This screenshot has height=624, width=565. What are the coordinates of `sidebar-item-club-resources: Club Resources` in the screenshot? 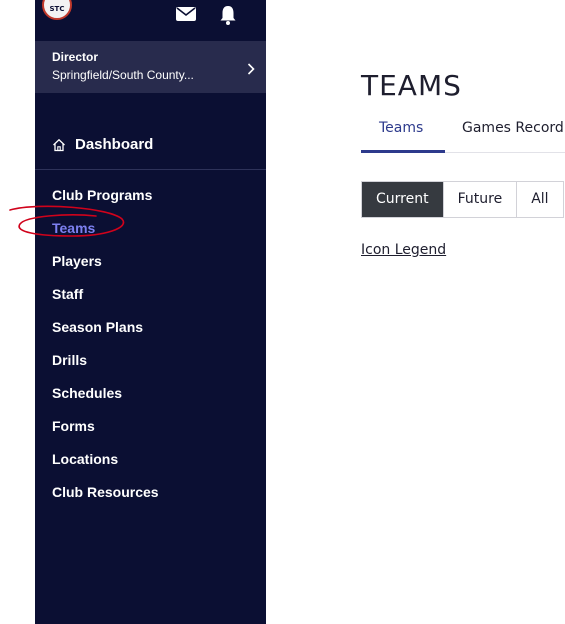 It's located at (105, 498).